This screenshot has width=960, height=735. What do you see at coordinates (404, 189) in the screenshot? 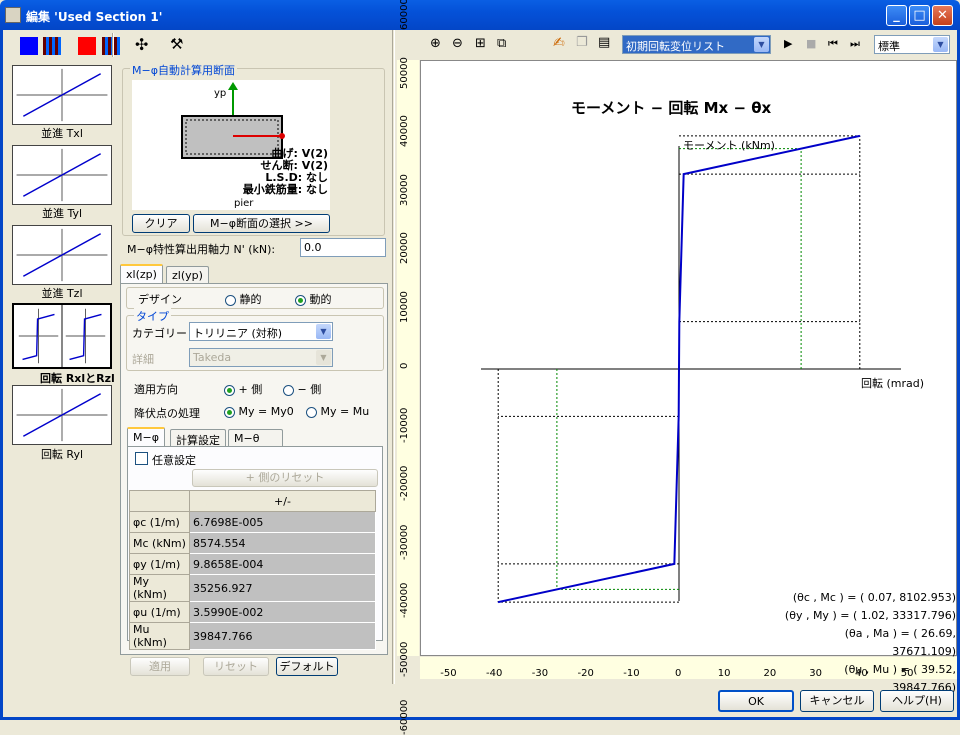
I see `y-tick-label: 30000` at bounding box center [404, 189].